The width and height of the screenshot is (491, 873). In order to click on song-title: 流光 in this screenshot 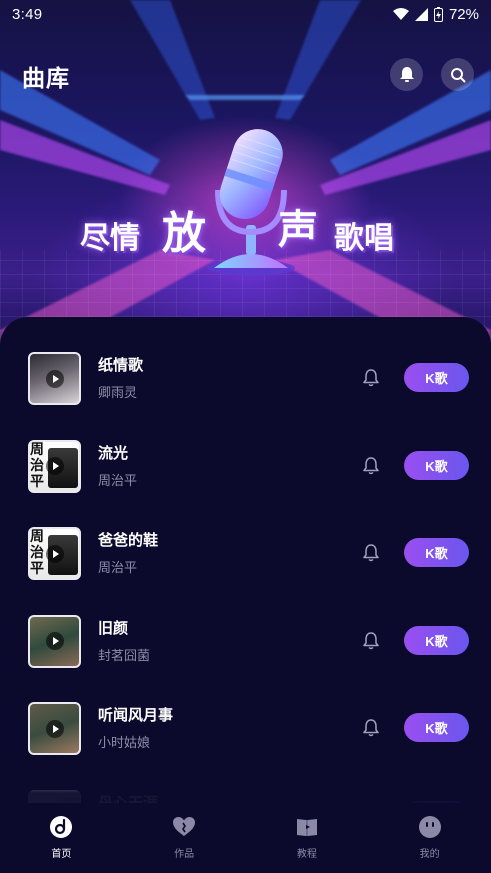, I will do `click(113, 452)`.